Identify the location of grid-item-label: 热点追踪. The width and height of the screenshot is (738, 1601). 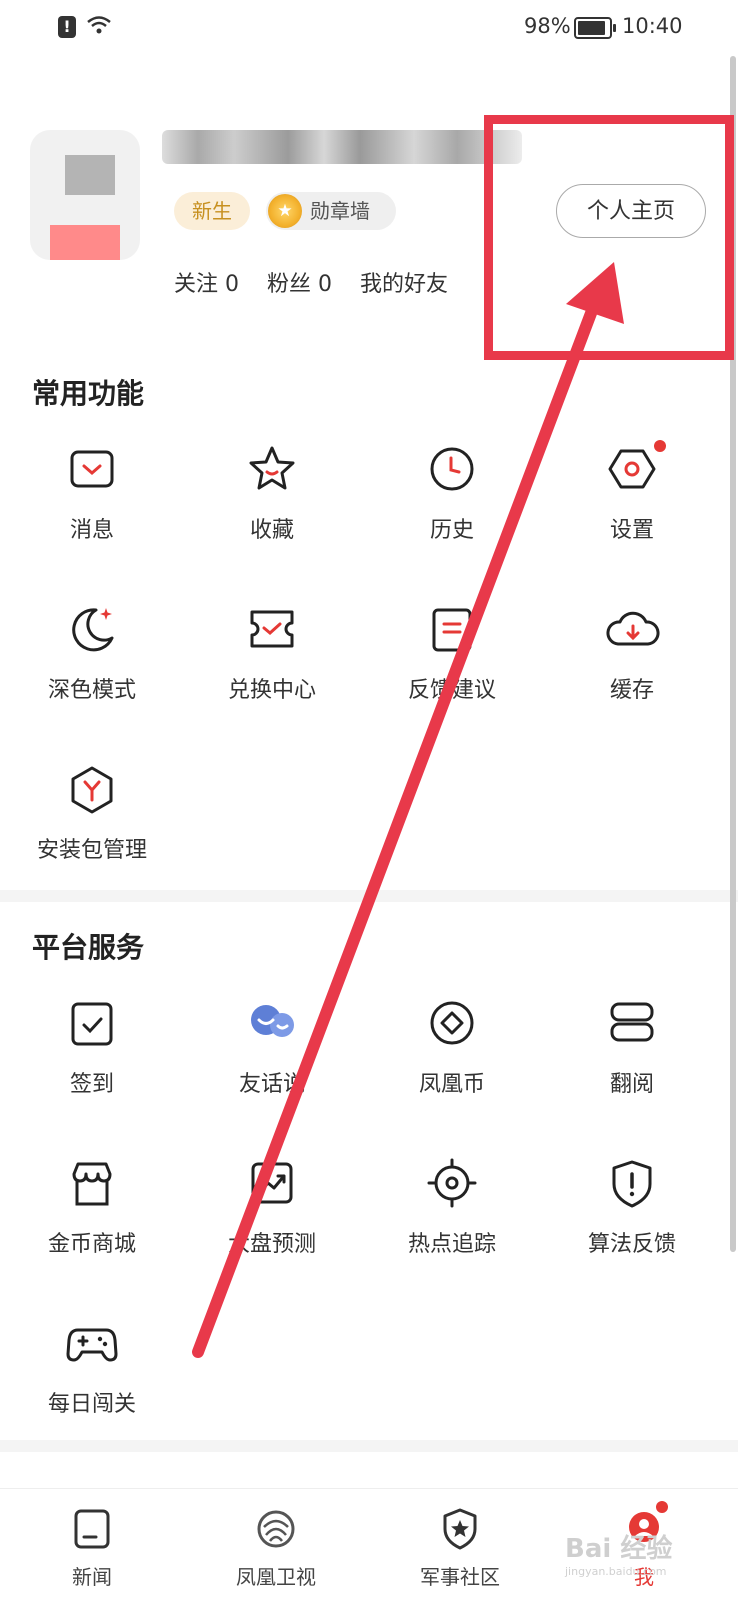
(451, 1244).